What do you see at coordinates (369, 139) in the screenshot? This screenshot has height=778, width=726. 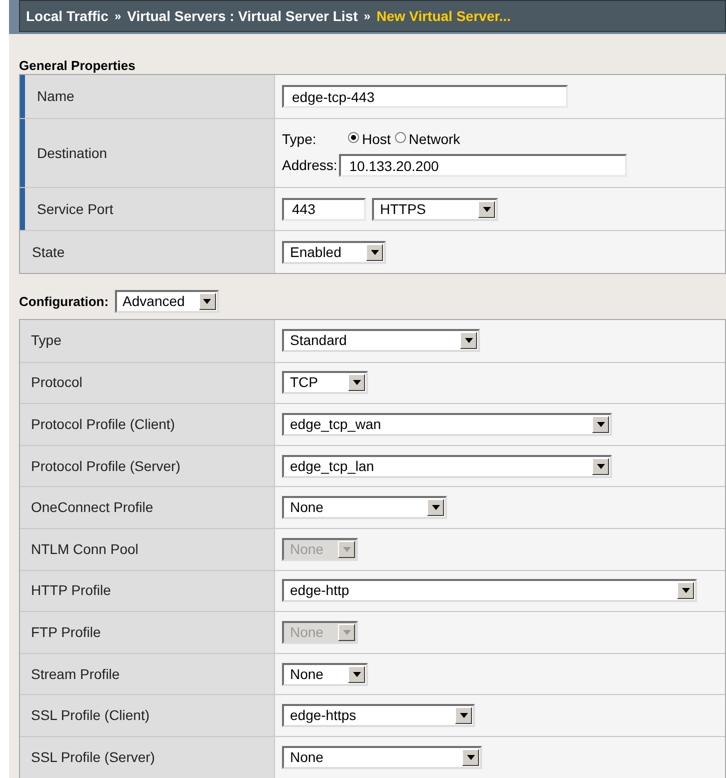 I see `radio-option: Host` at bounding box center [369, 139].